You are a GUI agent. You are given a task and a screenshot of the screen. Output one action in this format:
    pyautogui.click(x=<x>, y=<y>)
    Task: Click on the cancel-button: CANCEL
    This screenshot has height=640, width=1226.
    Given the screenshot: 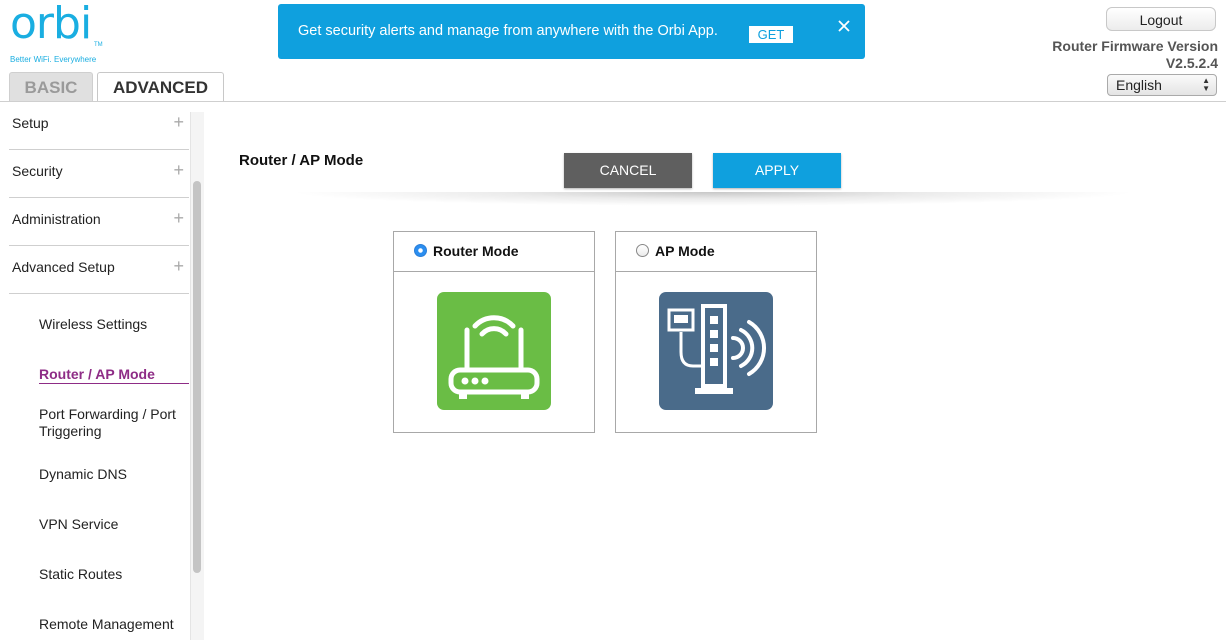 What is the action you would take?
    pyautogui.click(x=628, y=170)
    